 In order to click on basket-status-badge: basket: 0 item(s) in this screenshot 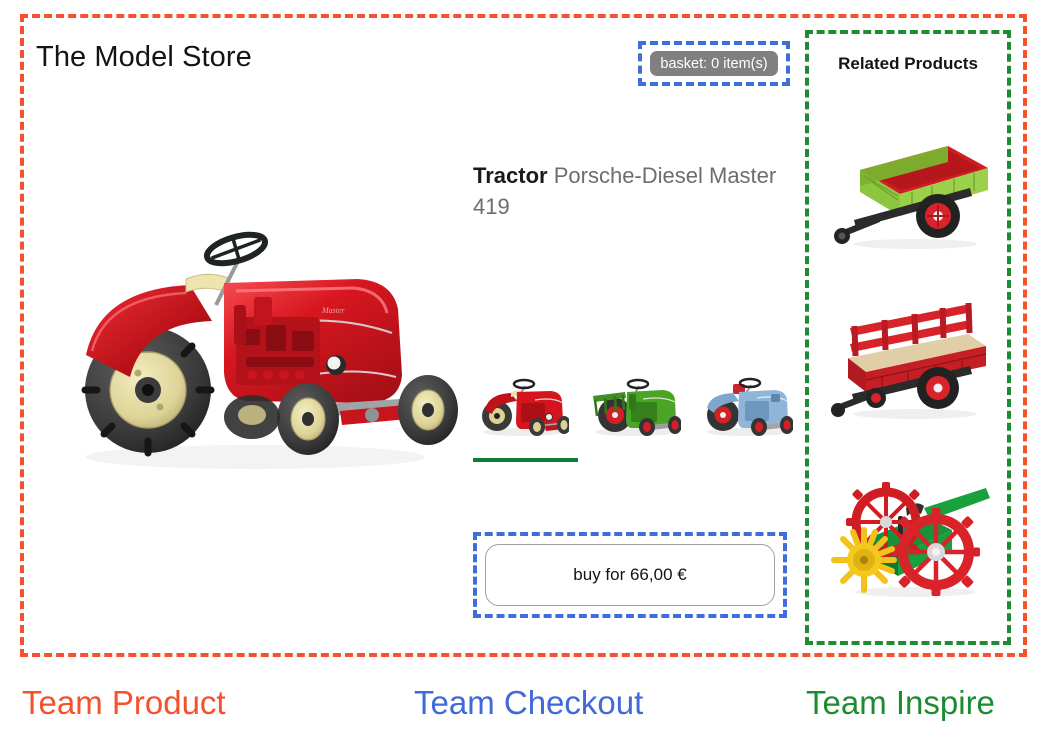, I will do `click(714, 63)`.